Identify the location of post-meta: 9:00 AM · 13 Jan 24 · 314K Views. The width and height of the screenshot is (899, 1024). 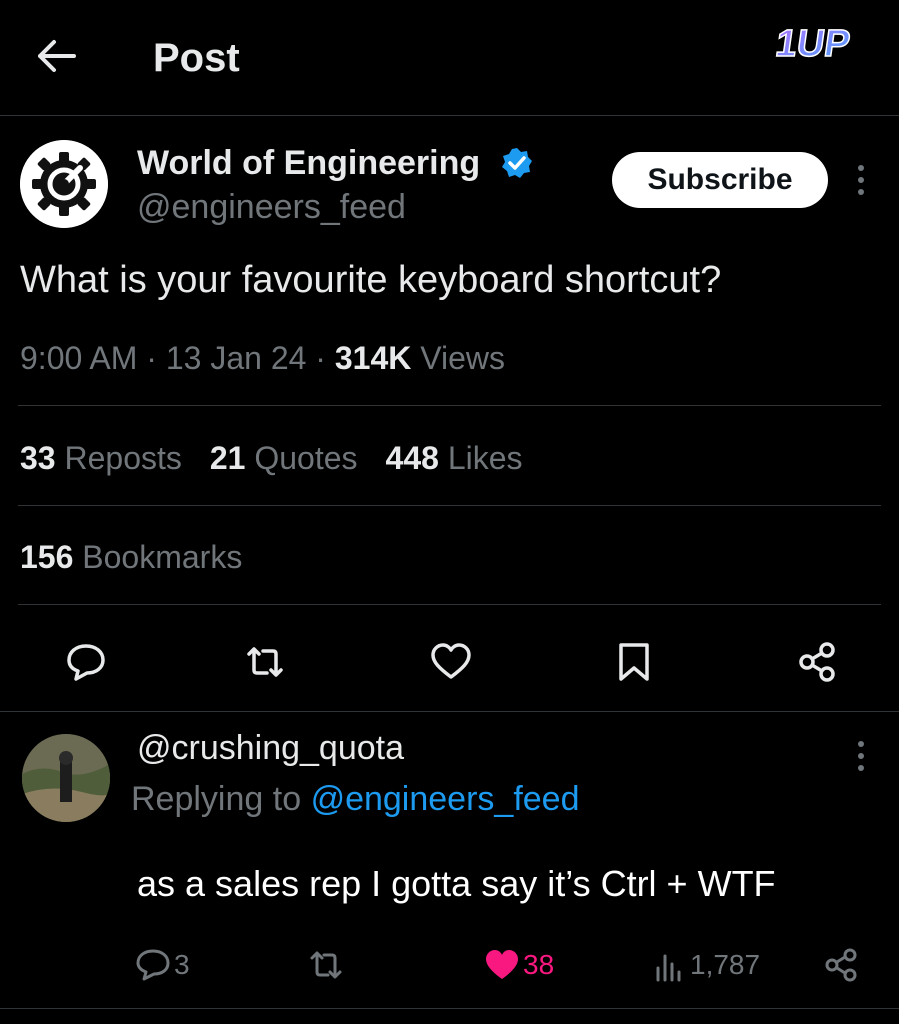
(263, 358).